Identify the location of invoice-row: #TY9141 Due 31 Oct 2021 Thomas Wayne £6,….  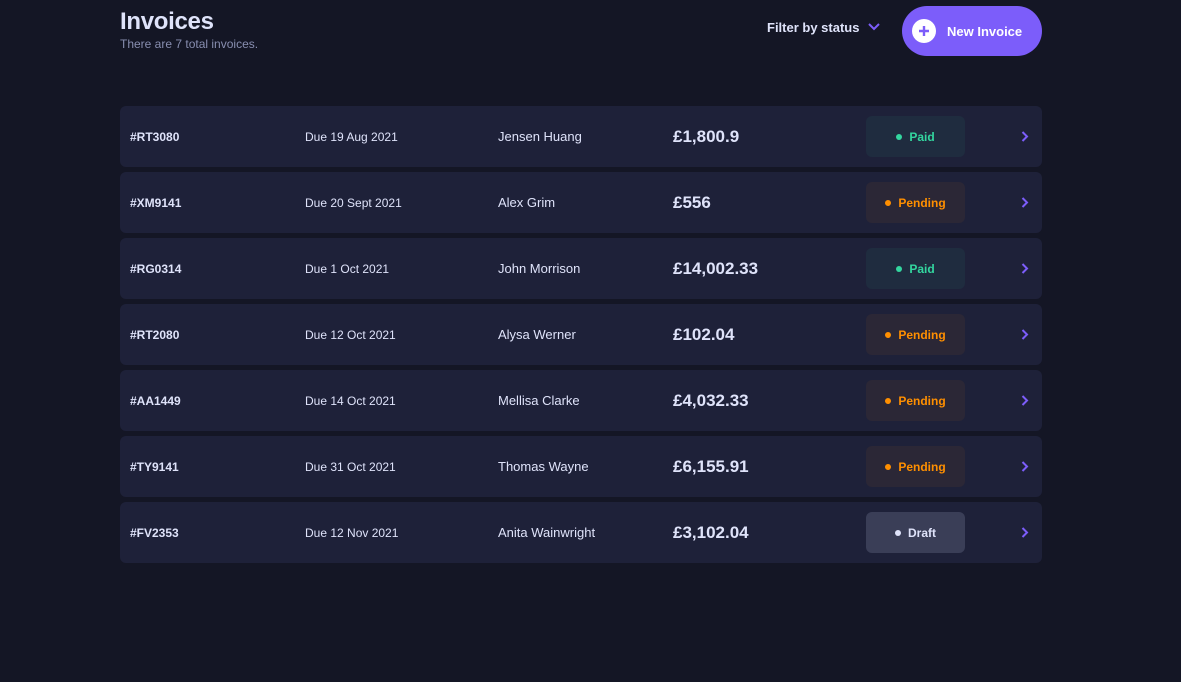
(581, 466).